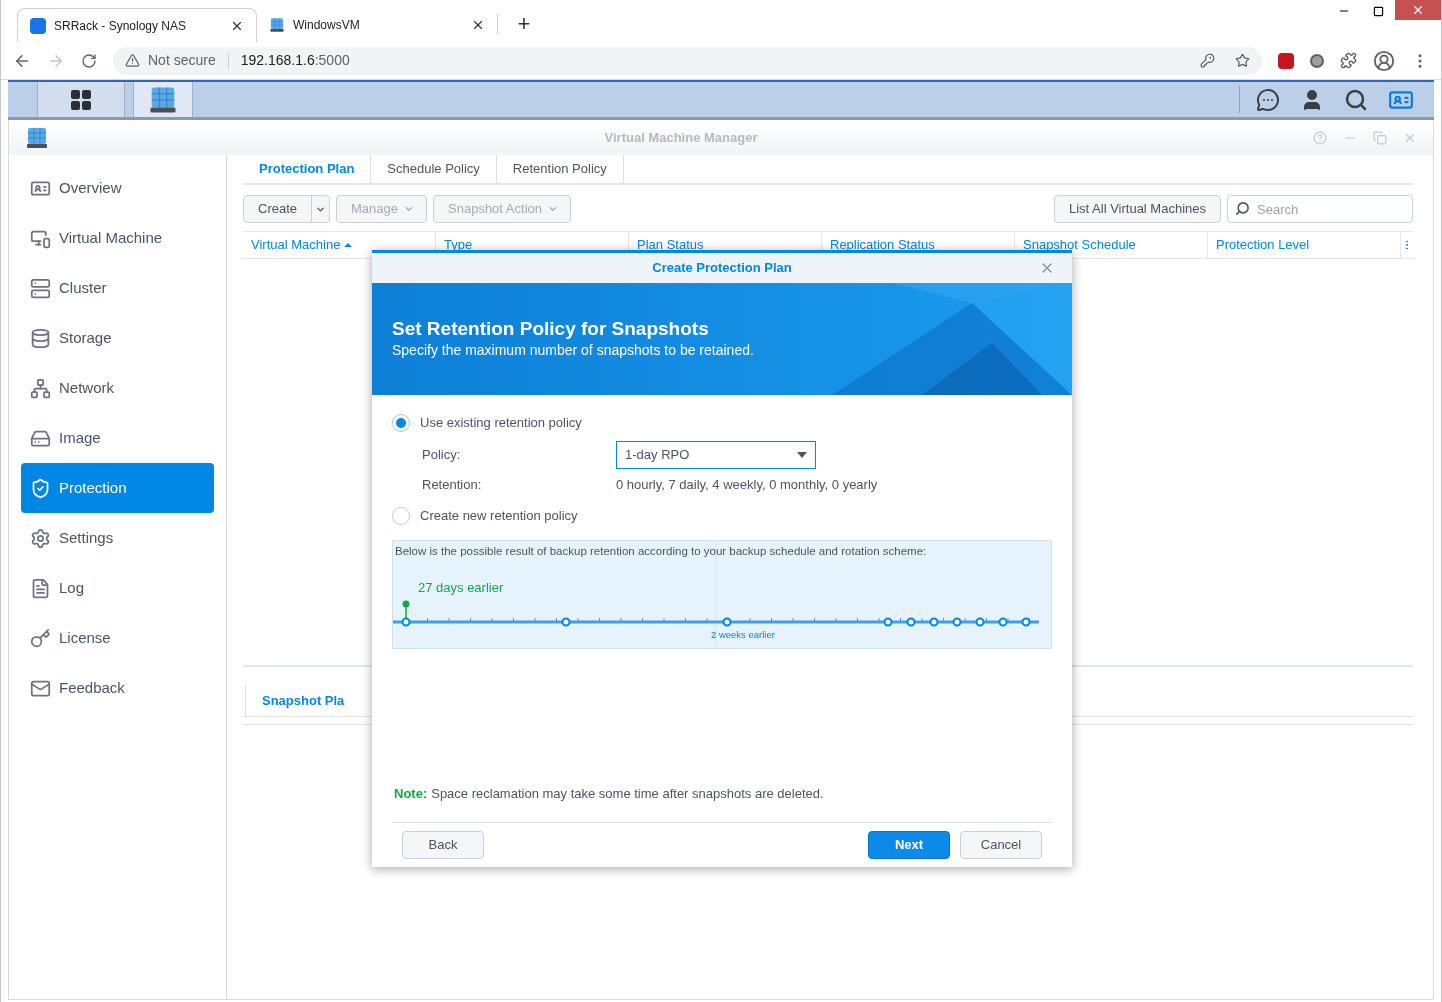 Image resolution: width=1442 pixels, height=1002 pixels. What do you see at coordinates (40, 588) in the screenshot?
I see `document-icon` at bounding box center [40, 588].